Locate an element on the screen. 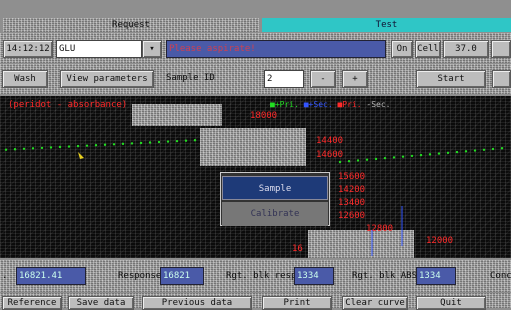 The width and height of the screenshot is (511, 310). chevron-down-icon: ▾ is located at coordinates (152, 49).